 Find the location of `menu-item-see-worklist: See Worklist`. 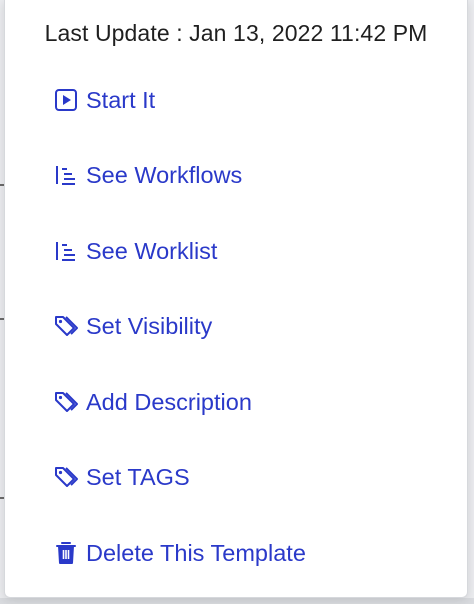

menu-item-see-worklist: See Worklist is located at coordinates (135, 251).